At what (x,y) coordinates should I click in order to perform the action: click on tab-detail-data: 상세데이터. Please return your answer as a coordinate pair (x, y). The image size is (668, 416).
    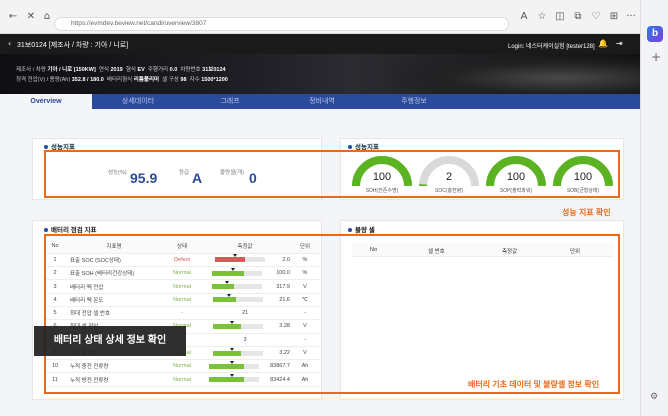
    Looking at the image, I should click on (138, 101).